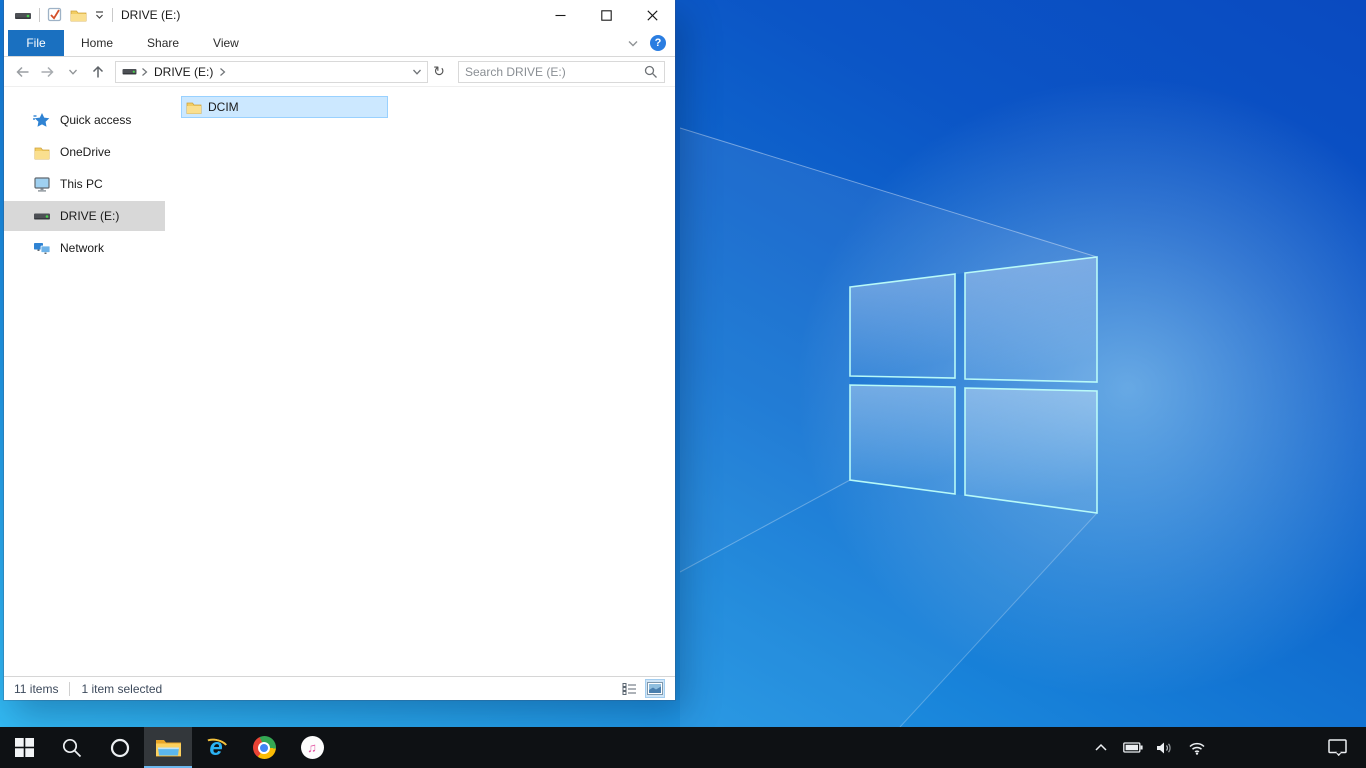 The height and width of the screenshot is (768, 1366). Describe the element at coordinates (41, 120) in the screenshot. I see `quick-access-star-icon` at that location.